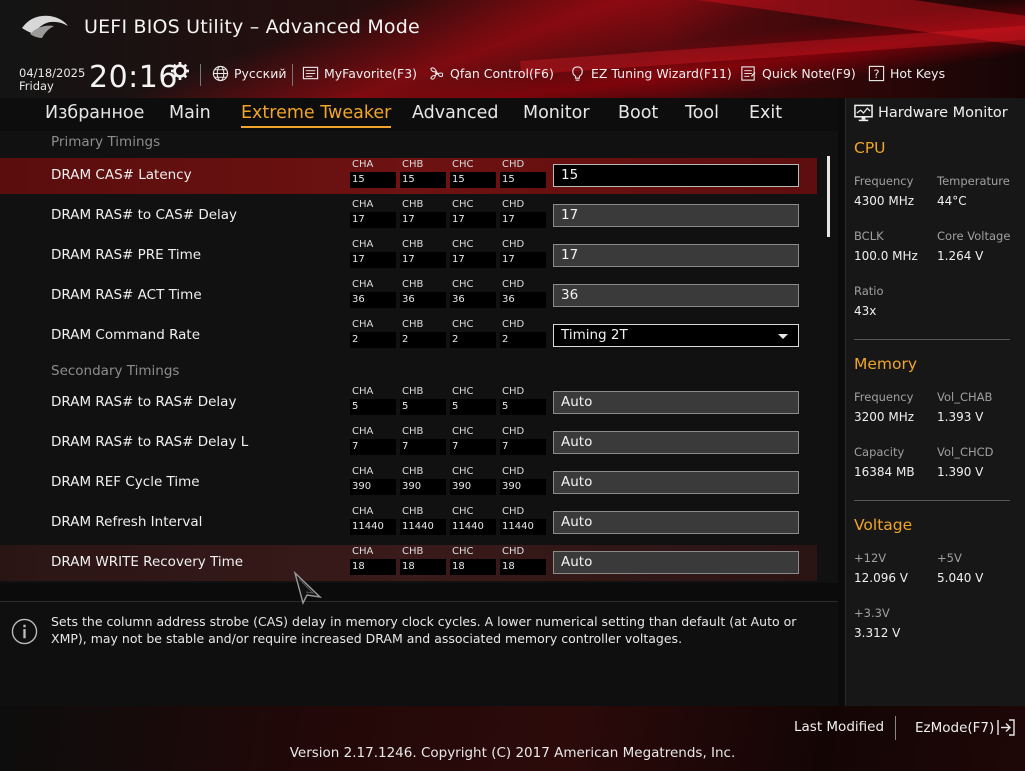 The width and height of the screenshot is (1025, 771). What do you see at coordinates (220, 73) in the screenshot?
I see `globe-icon` at bounding box center [220, 73].